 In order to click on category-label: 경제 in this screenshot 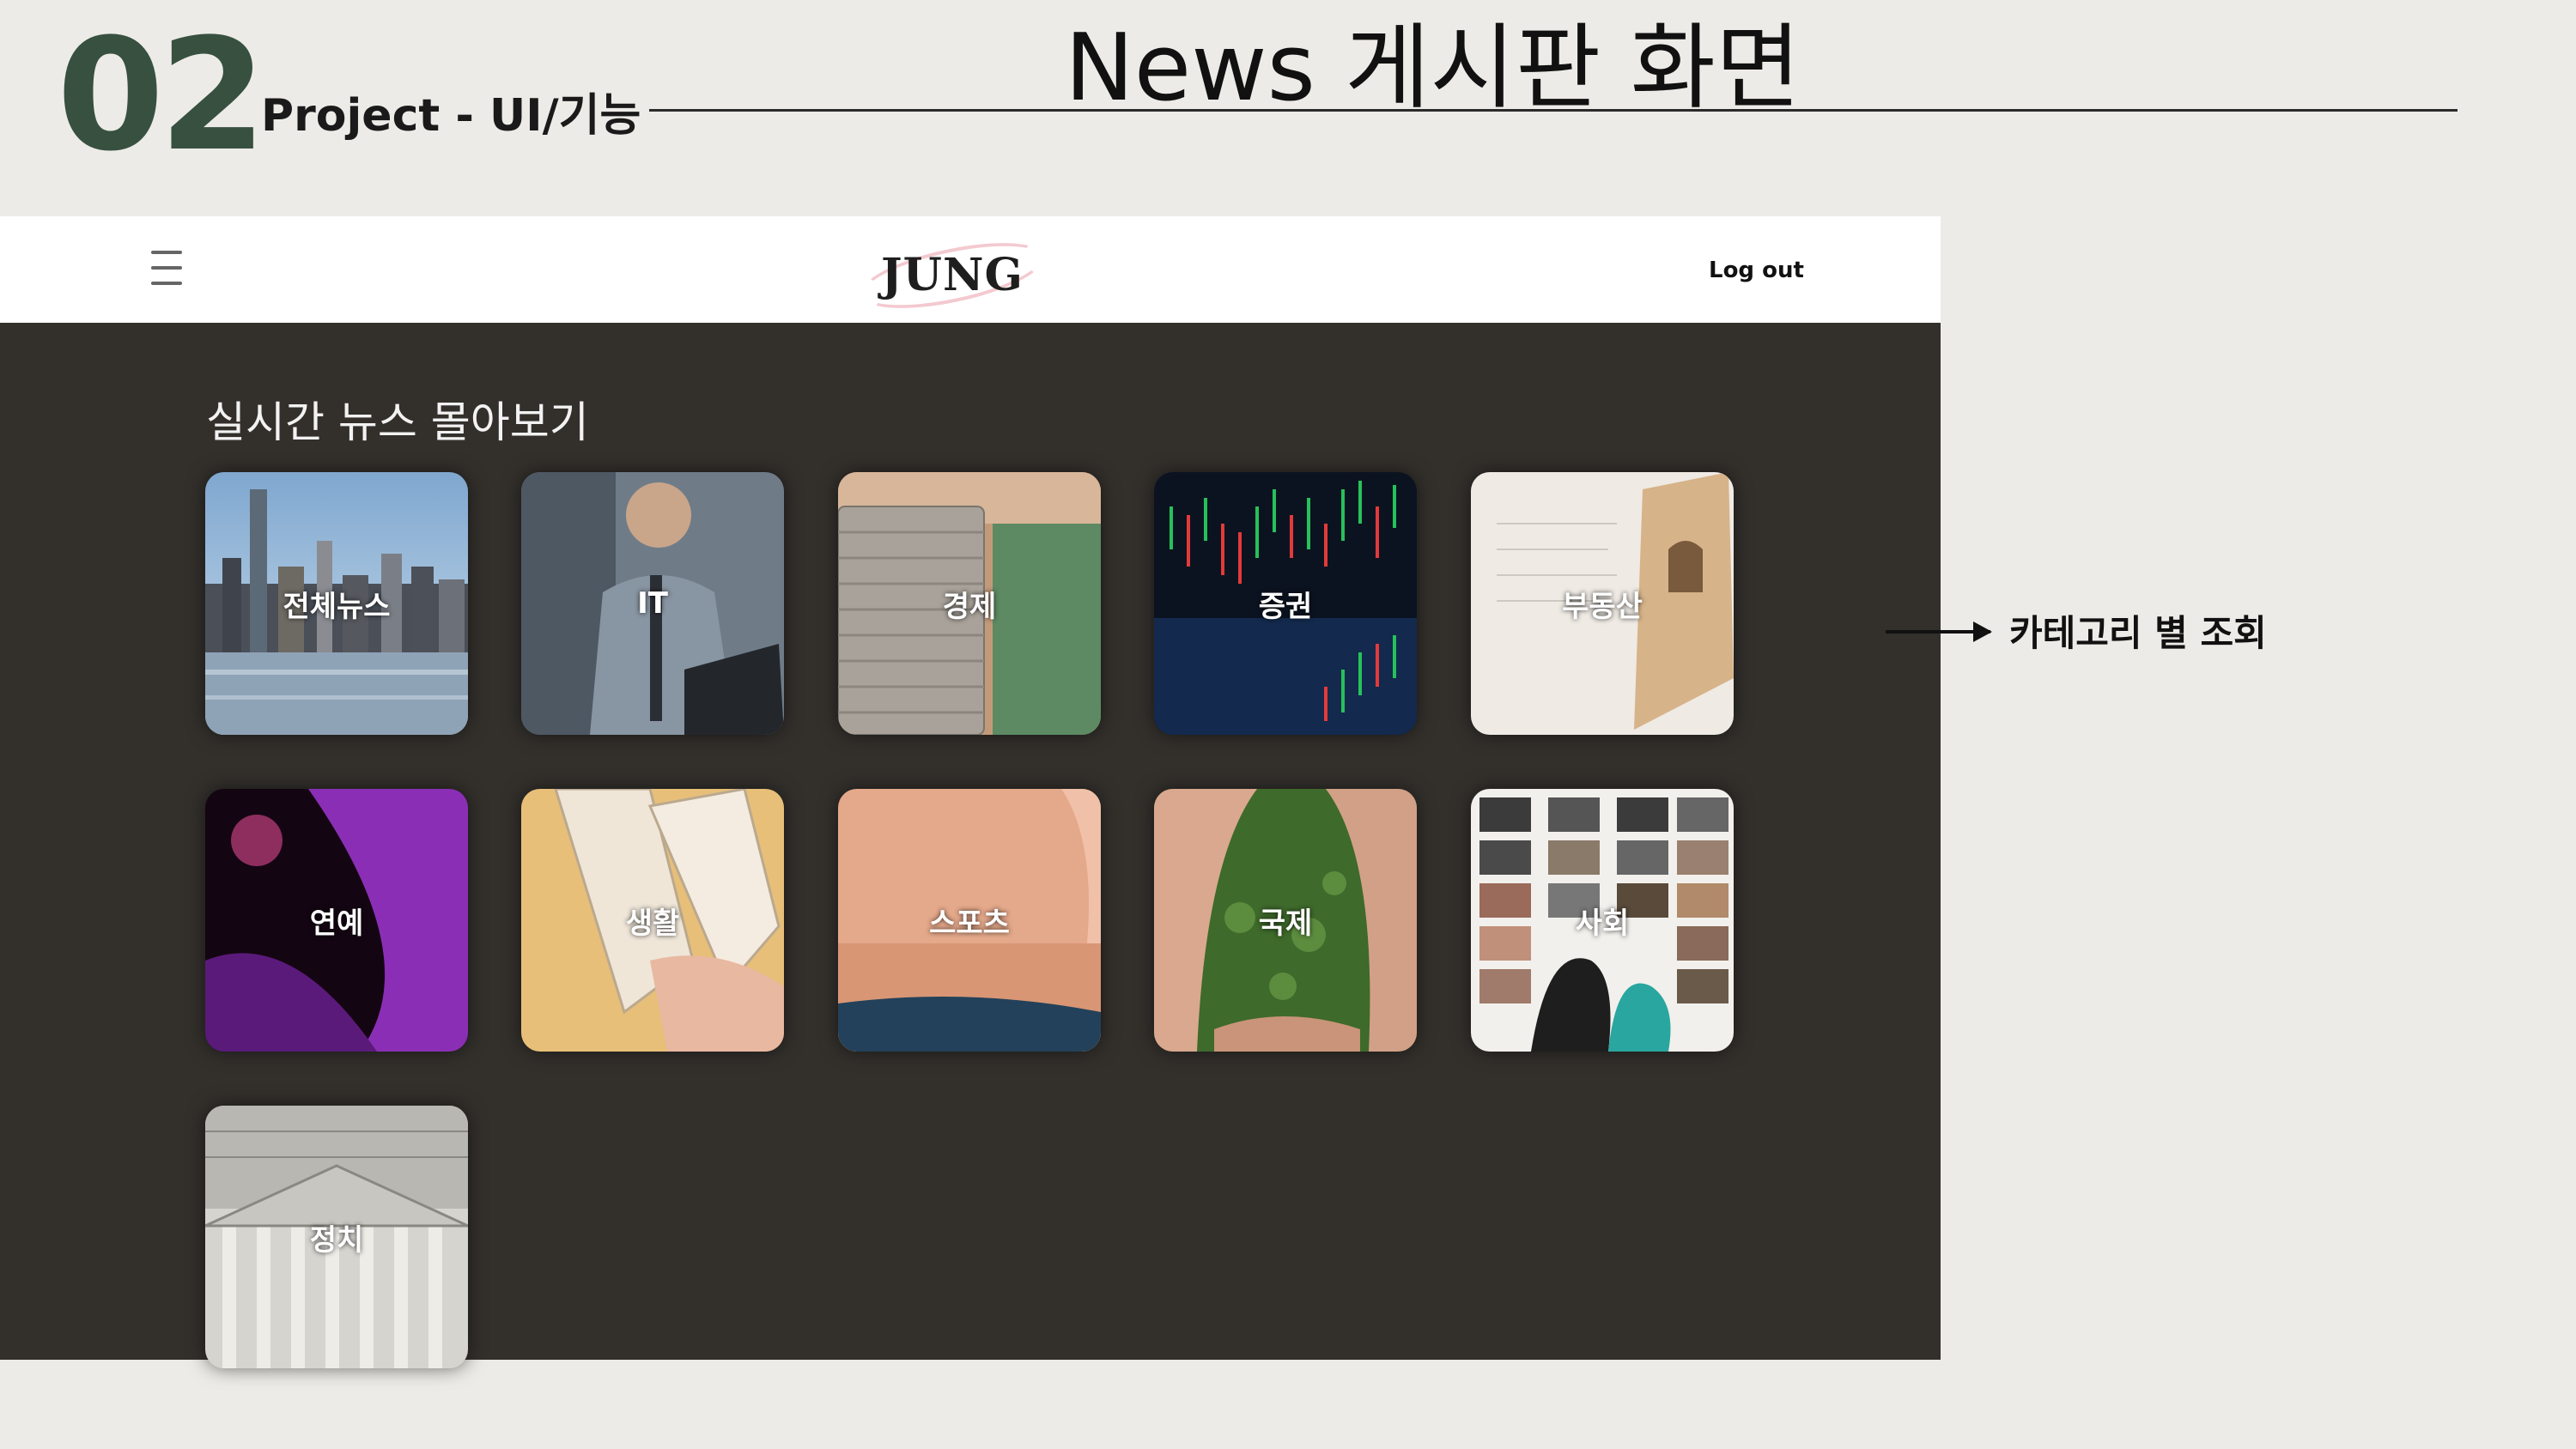, I will do `click(969, 606)`.